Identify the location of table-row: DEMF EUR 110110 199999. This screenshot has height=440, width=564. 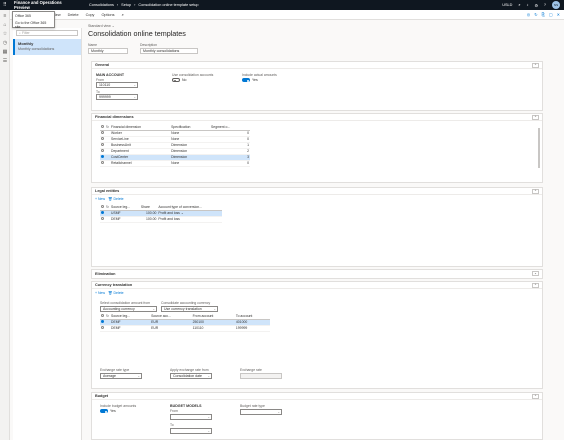
(185, 328).